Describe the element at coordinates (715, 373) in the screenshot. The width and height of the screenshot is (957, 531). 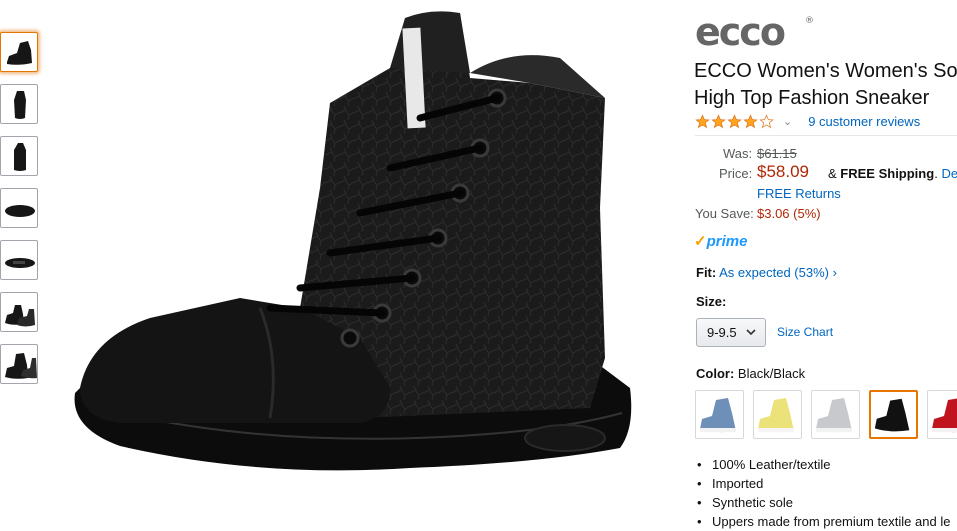
I see `color-label: Color:` at that location.